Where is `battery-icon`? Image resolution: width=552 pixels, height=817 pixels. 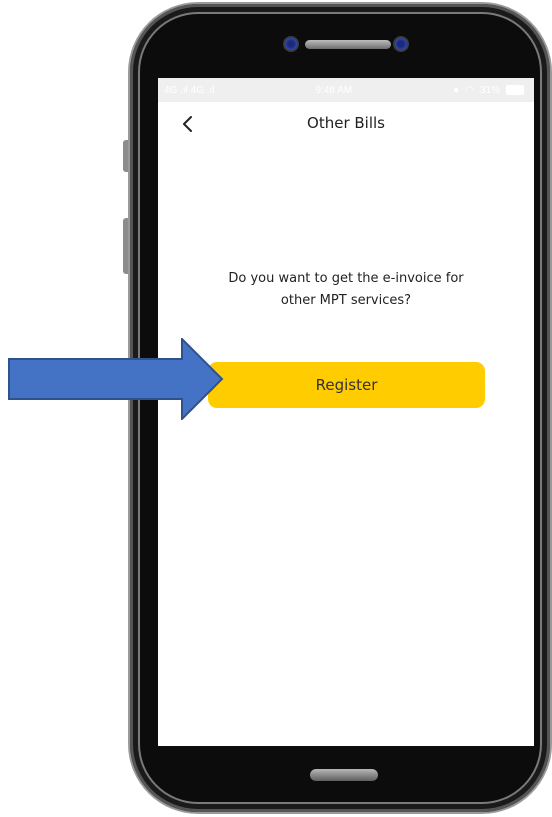
battery-icon is located at coordinates (514, 90).